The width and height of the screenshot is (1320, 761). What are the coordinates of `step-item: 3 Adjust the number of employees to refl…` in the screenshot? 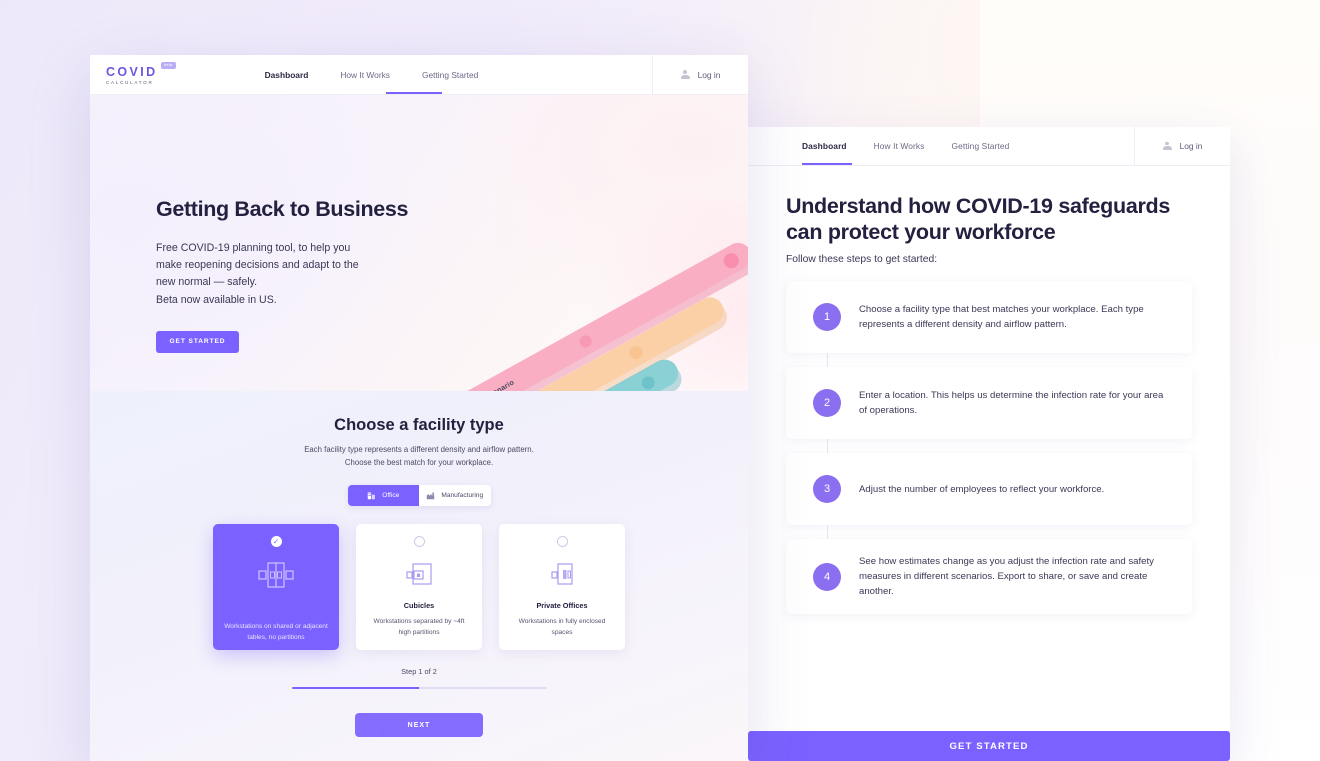 It's located at (989, 489).